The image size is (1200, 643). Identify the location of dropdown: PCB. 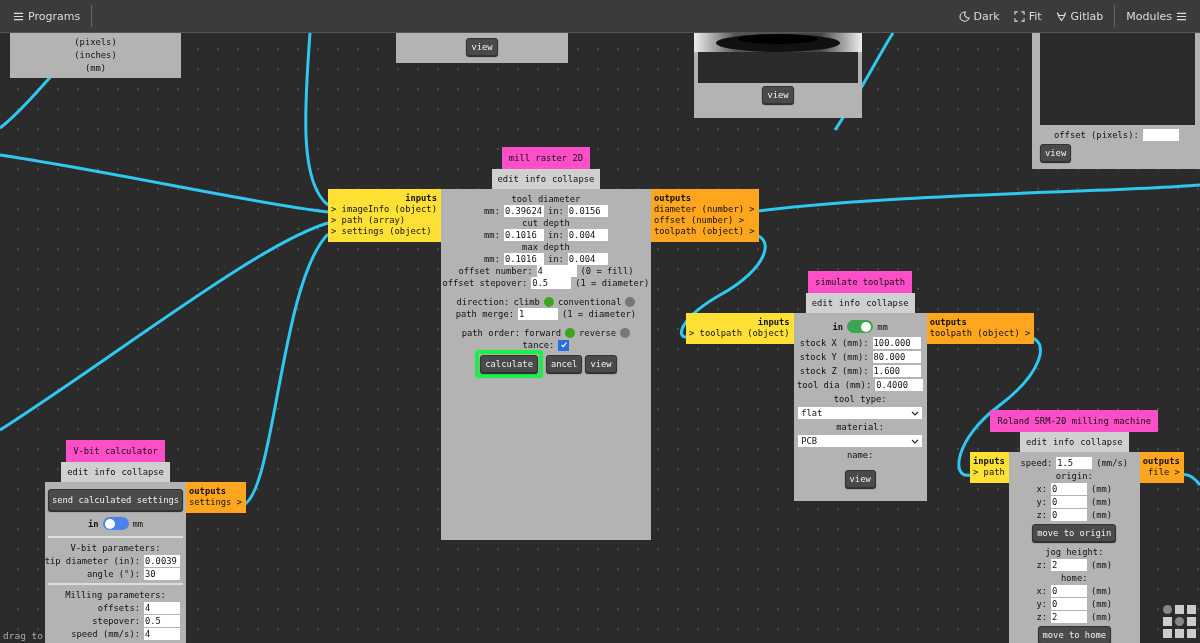
(860, 441).